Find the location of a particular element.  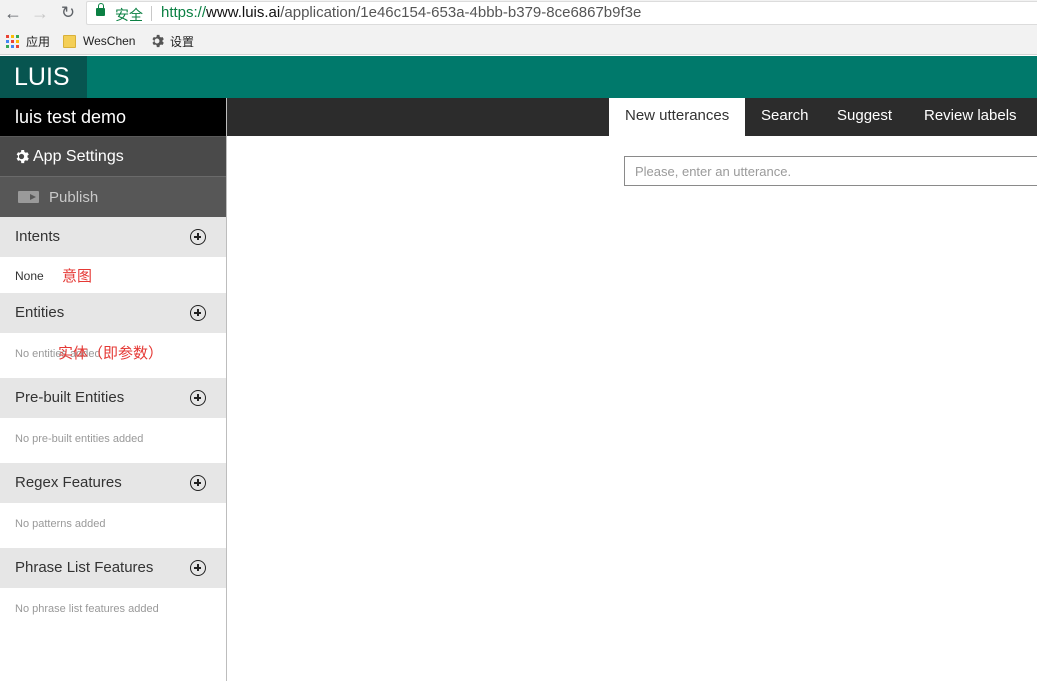

intent-item-none: None is located at coordinates (29, 276).